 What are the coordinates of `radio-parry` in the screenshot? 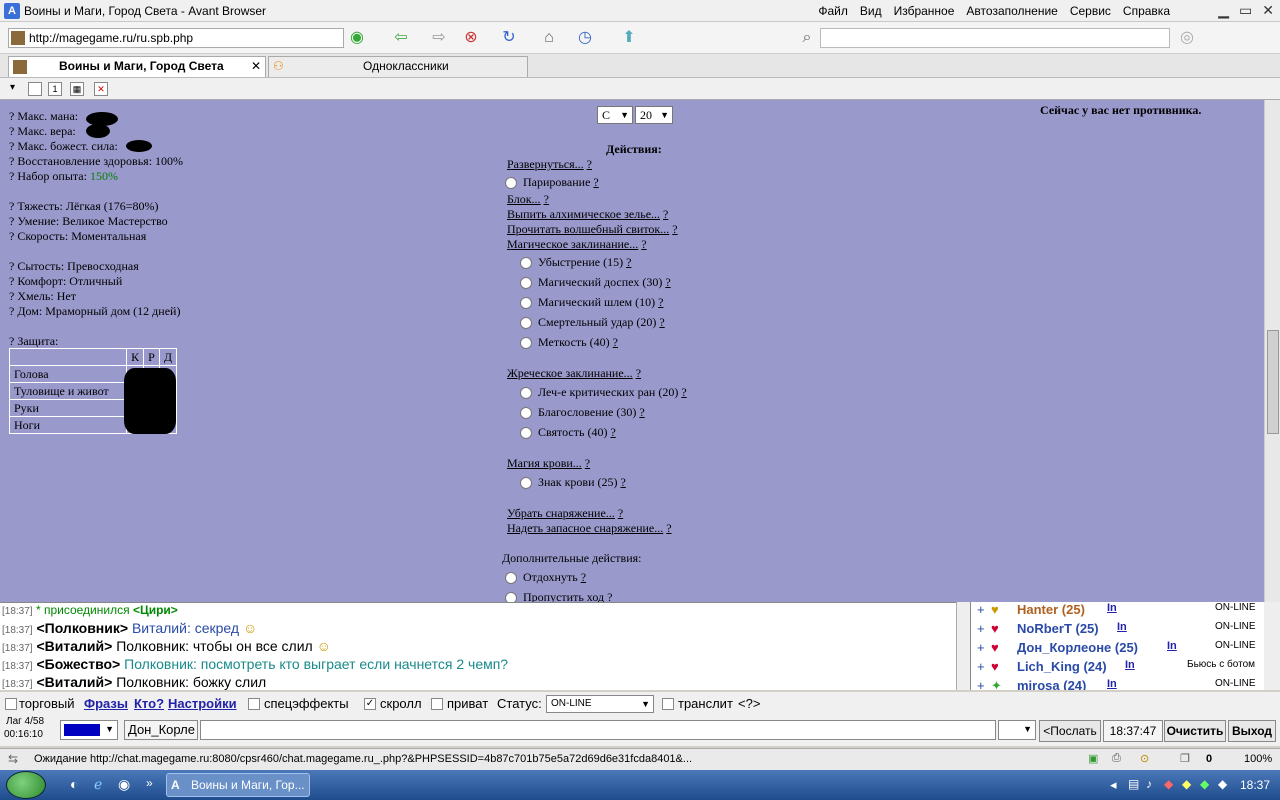 It's located at (511, 183).